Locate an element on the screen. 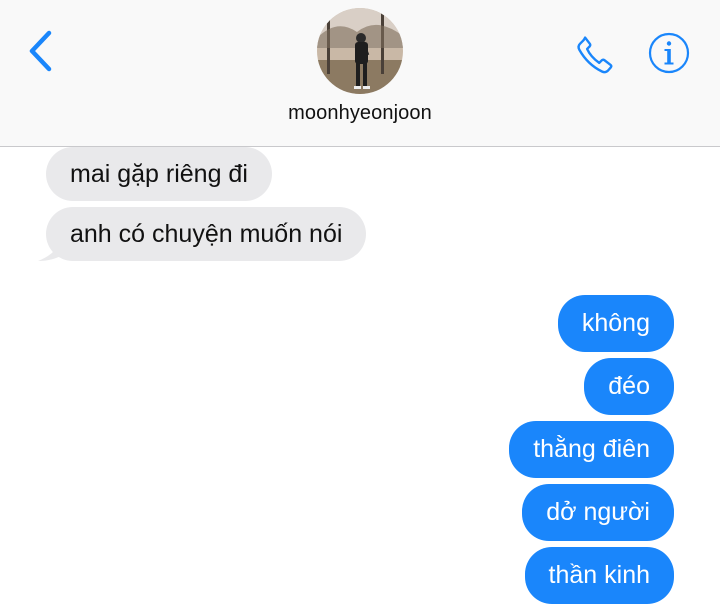  avatar is located at coordinates (360, 51).